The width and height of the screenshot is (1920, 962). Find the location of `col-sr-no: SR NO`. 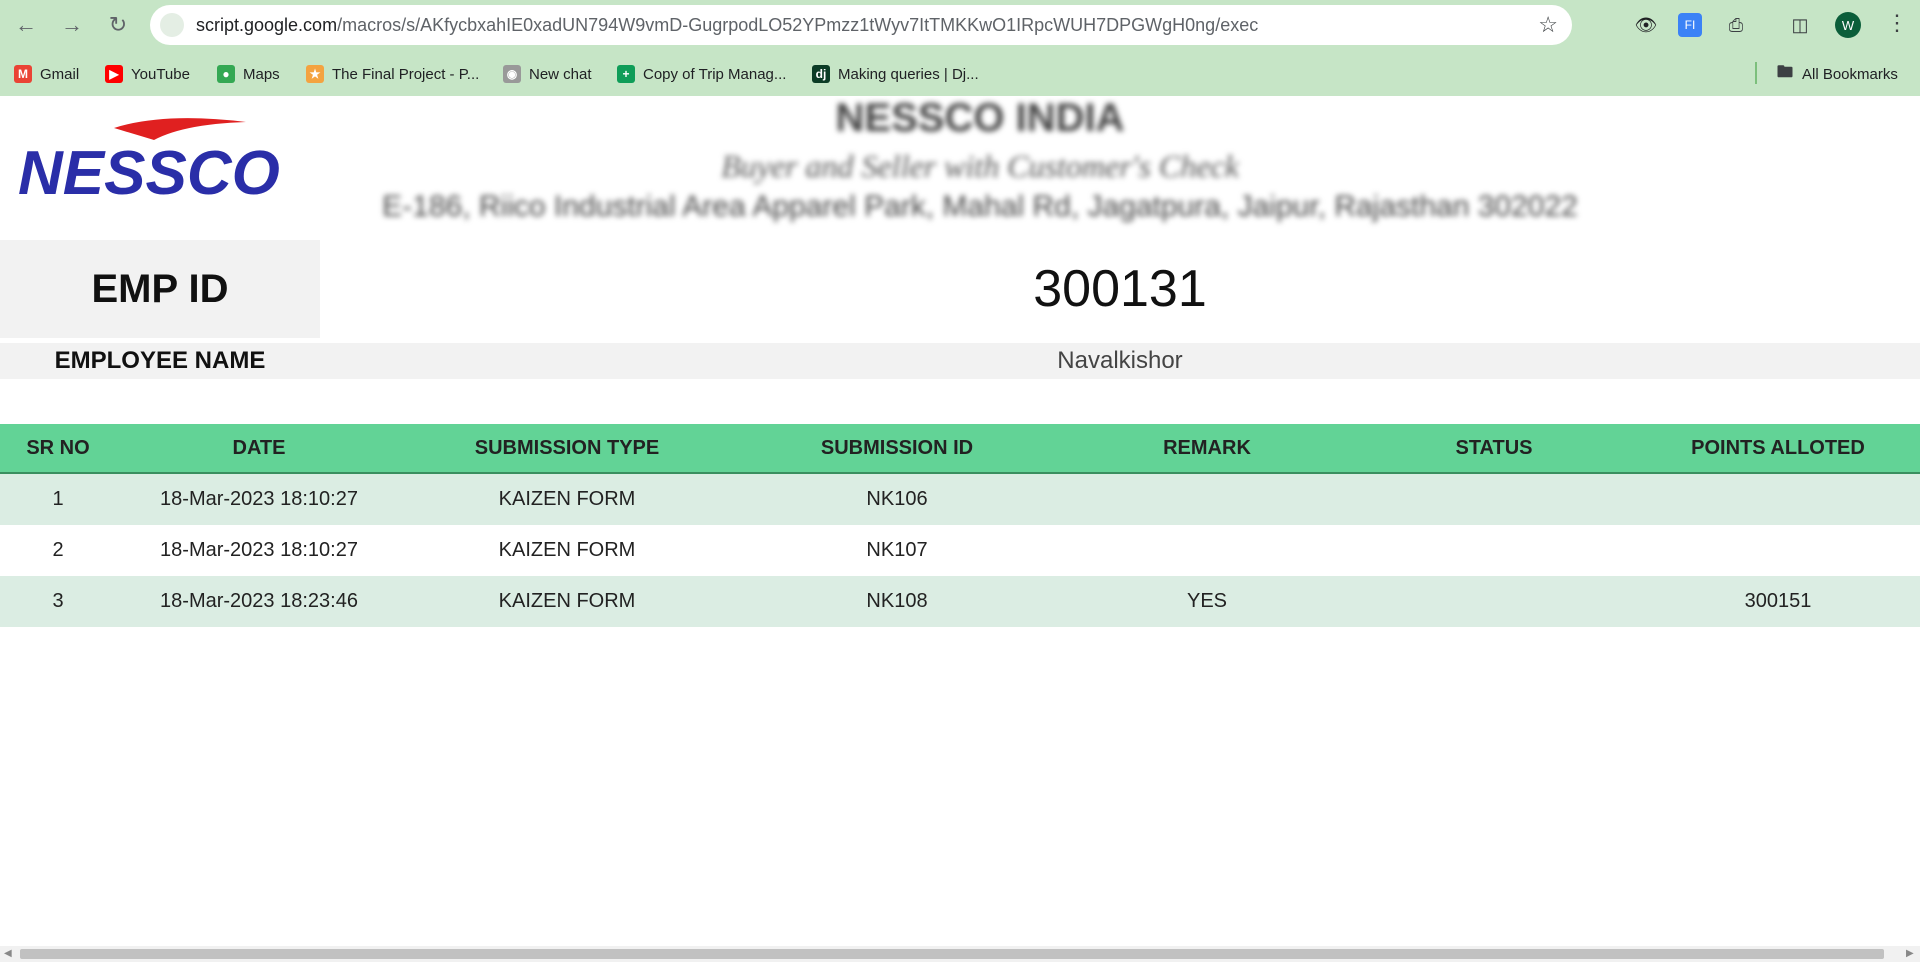

col-sr-no: SR NO is located at coordinates (58, 449).